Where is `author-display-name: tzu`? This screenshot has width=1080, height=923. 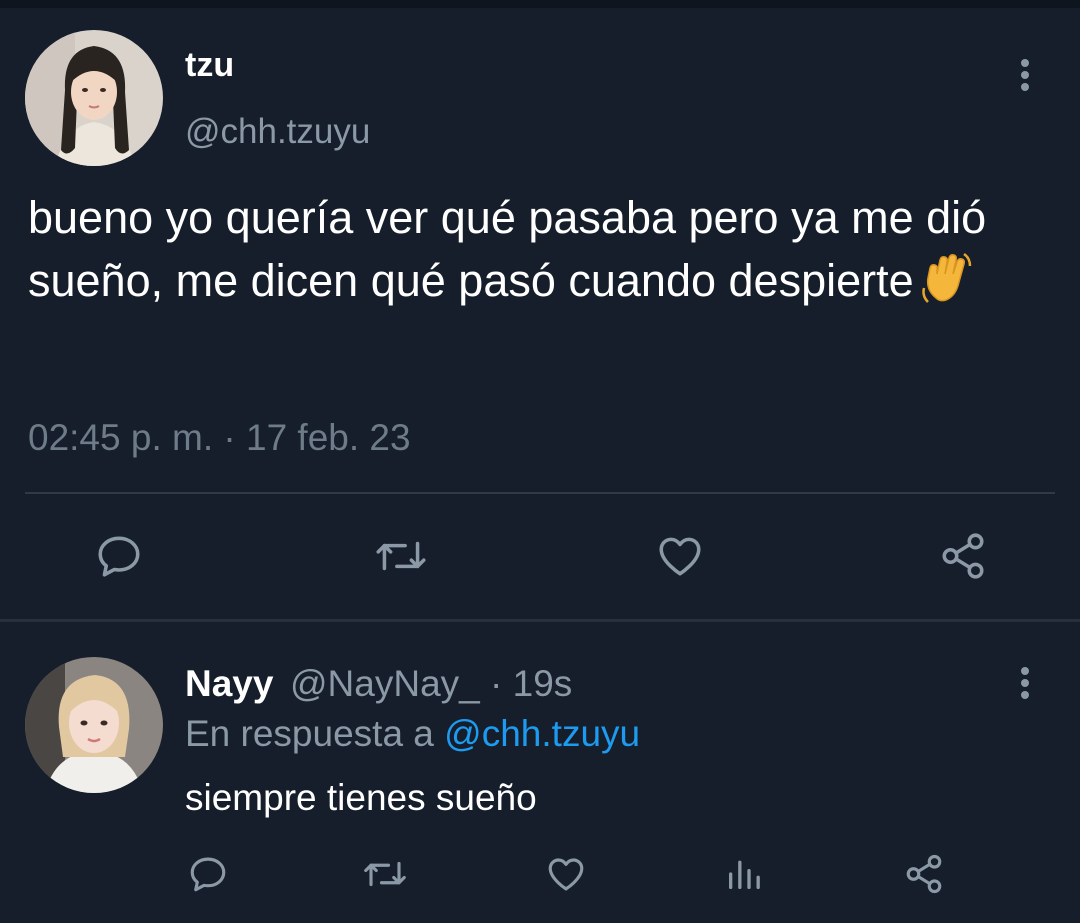 author-display-name: tzu is located at coordinates (209, 65).